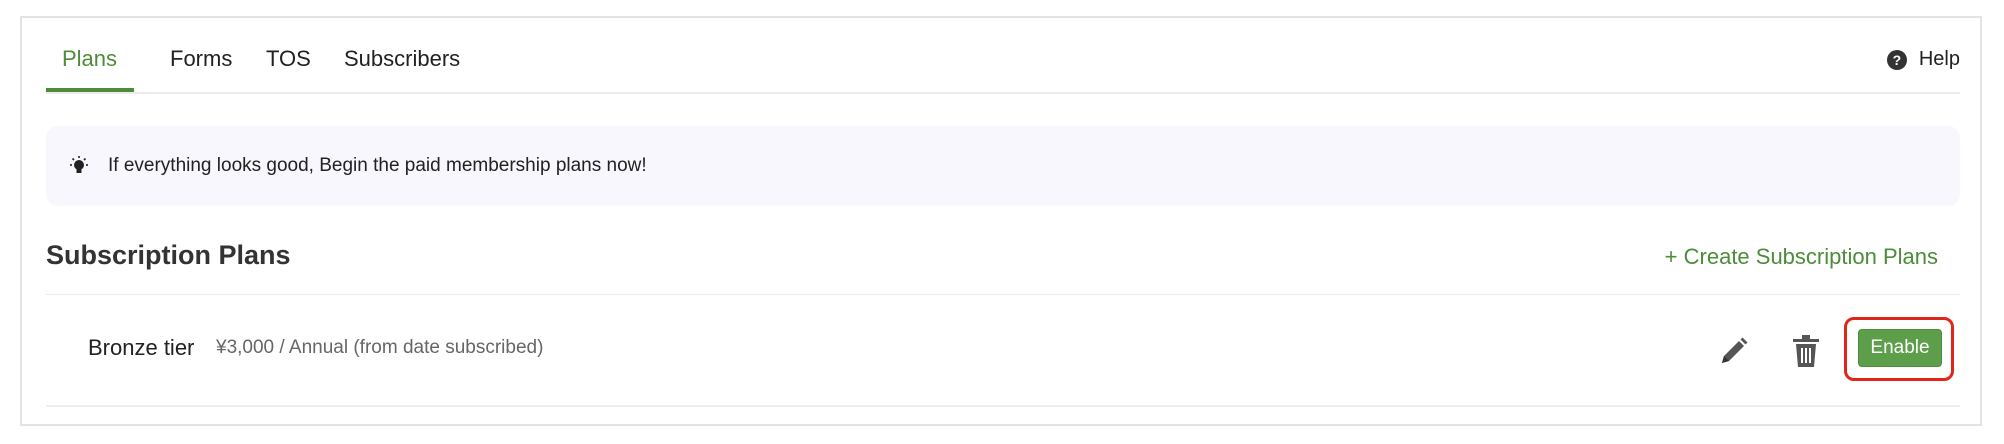 The image size is (2004, 444). Describe the element at coordinates (141, 347) in the screenshot. I see `plan-name: Bronze tier` at that location.